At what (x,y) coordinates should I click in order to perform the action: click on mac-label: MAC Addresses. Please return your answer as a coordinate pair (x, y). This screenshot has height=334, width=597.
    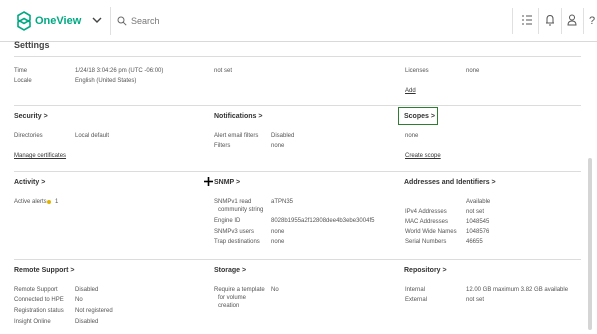
    Looking at the image, I should click on (427, 222).